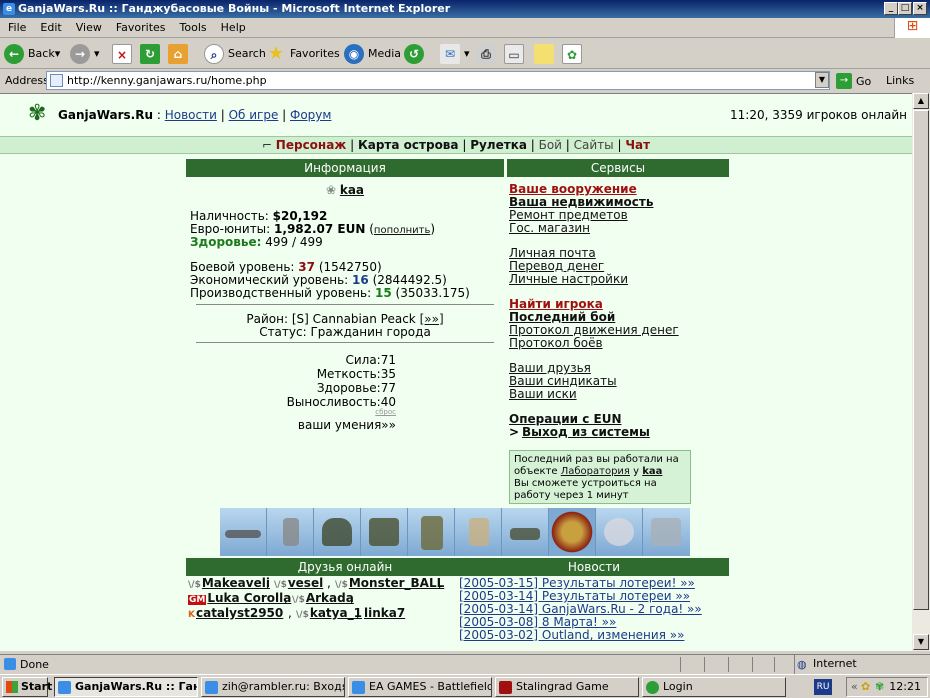 The width and height of the screenshot is (930, 698). Describe the element at coordinates (402, 230) in the screenshot. I see `eun-topup-link: пополнить` at that location.